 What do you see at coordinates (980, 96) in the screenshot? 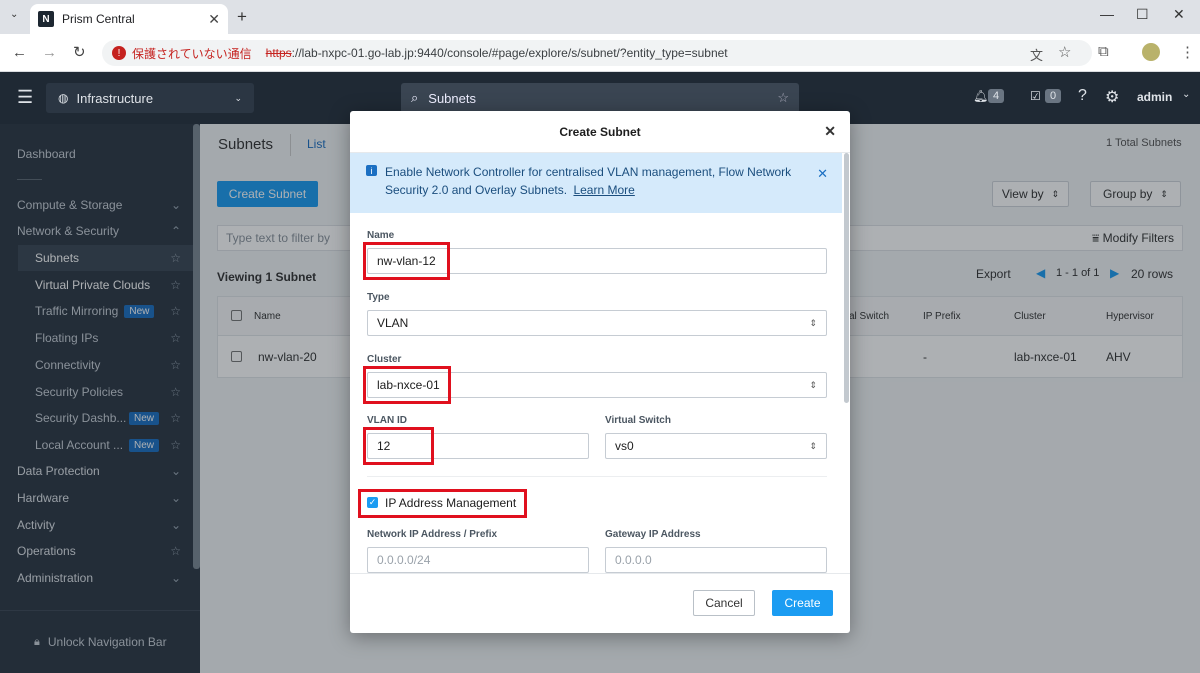
I see `alerts-bell-icon: 🔔︎` at bounding box center [980, 96].